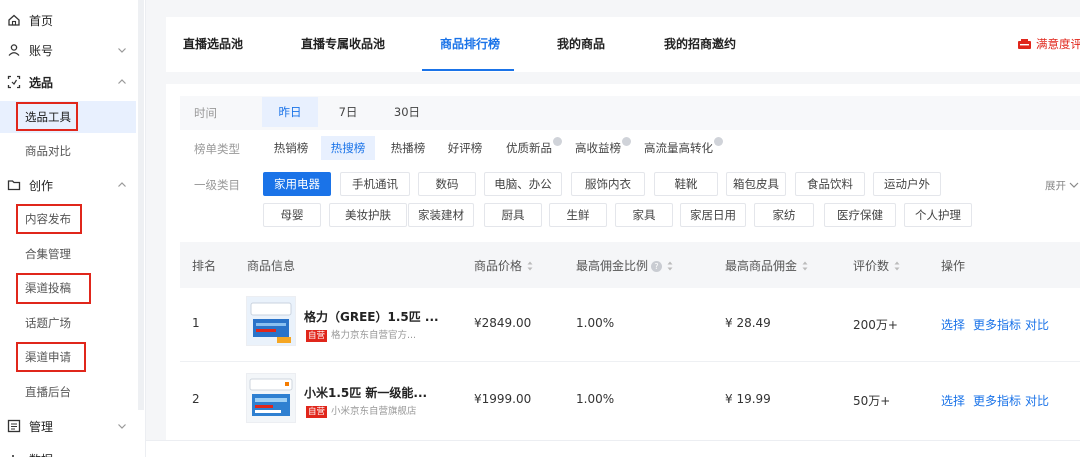  I want to click on sidebar-sub-product-compare: 商品对比, so click(68, 151).